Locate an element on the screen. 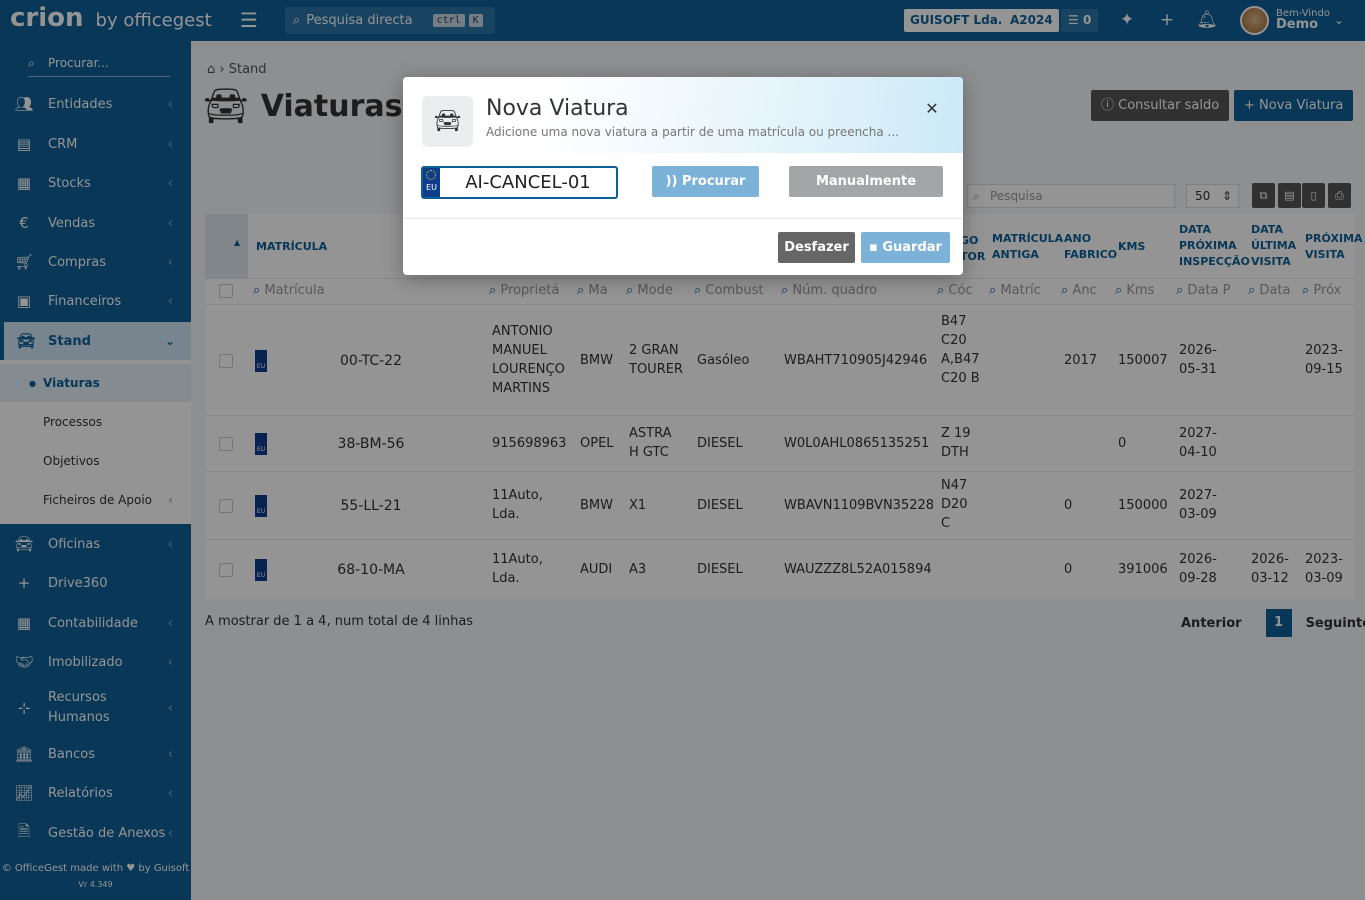  plate-input-value: AI-CANCEL-01 is located at coordinates (528, 182).